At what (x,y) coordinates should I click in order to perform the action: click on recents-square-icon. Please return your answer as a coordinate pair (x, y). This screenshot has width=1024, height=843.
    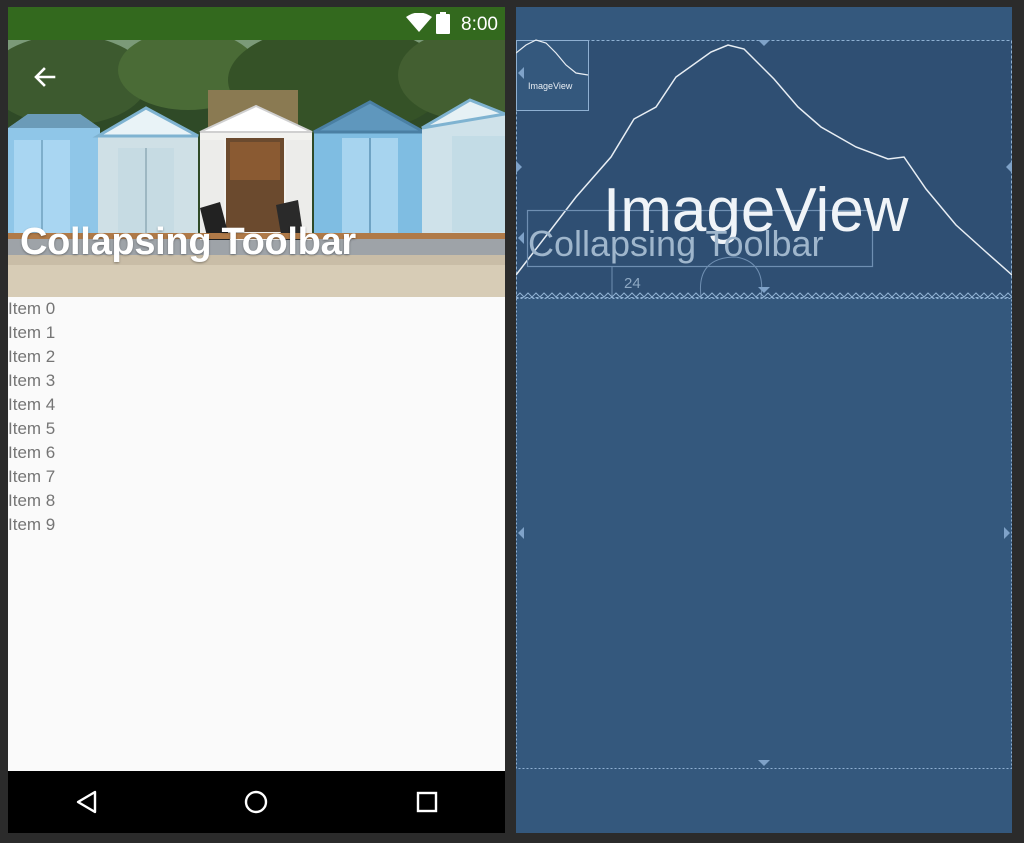
    Looking at the image, I should click on (427, 802).